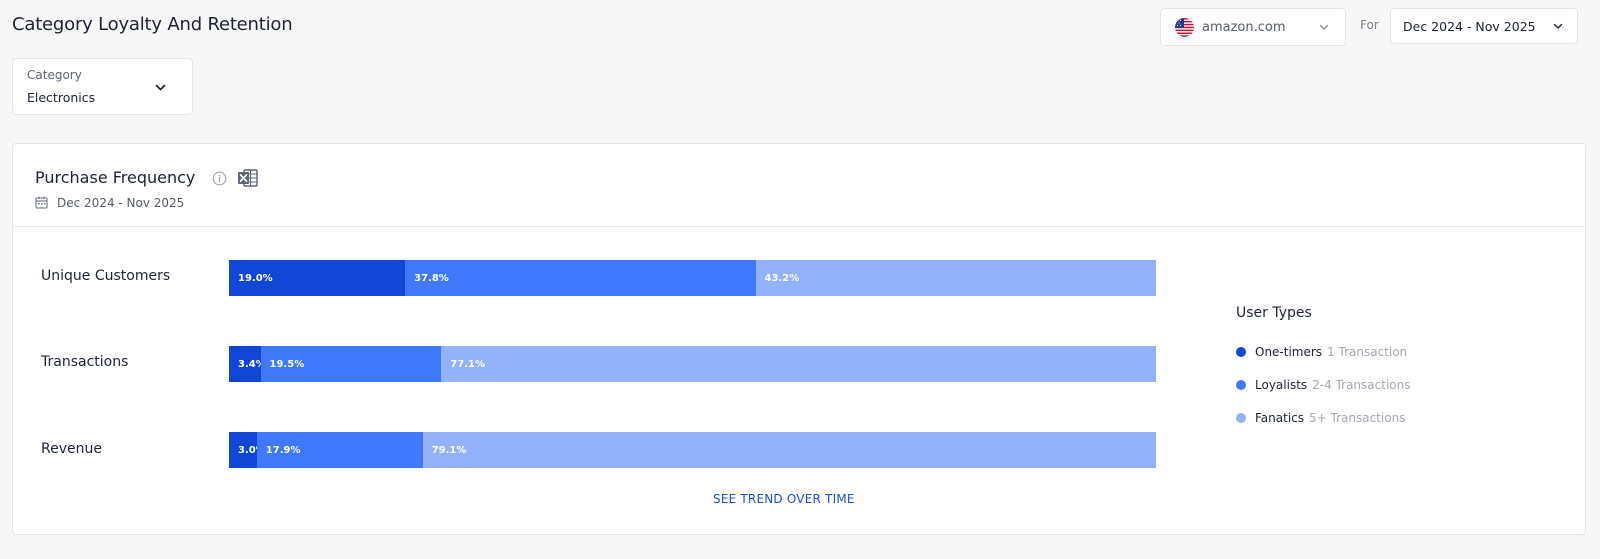  I want to click on card-header: Purchase Frequency Dec 2024 - Nov 2025, so click(799, 185).